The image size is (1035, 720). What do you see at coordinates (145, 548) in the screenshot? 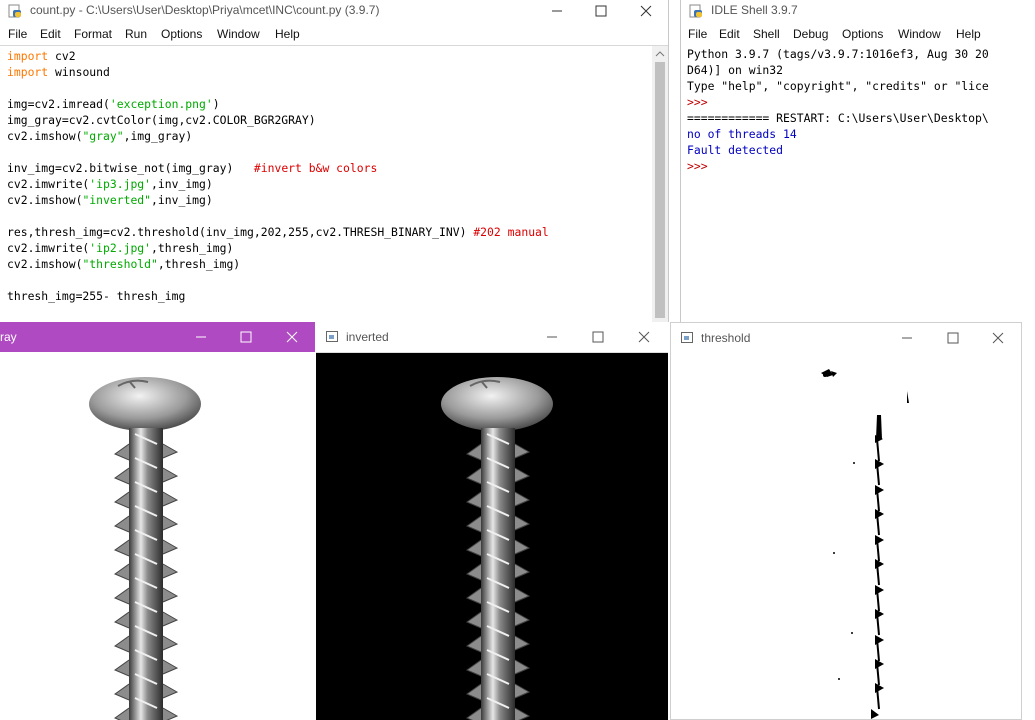
I see `gray-screw-image` at bounding box center [145, 548].